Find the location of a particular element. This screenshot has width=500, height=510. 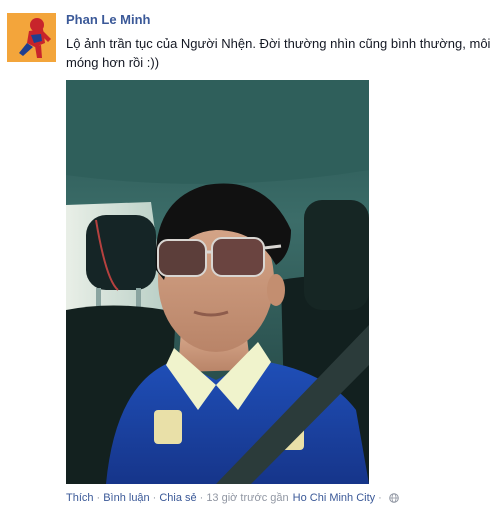

share-link: Chia sẻ is located at coordinates (177, 498).